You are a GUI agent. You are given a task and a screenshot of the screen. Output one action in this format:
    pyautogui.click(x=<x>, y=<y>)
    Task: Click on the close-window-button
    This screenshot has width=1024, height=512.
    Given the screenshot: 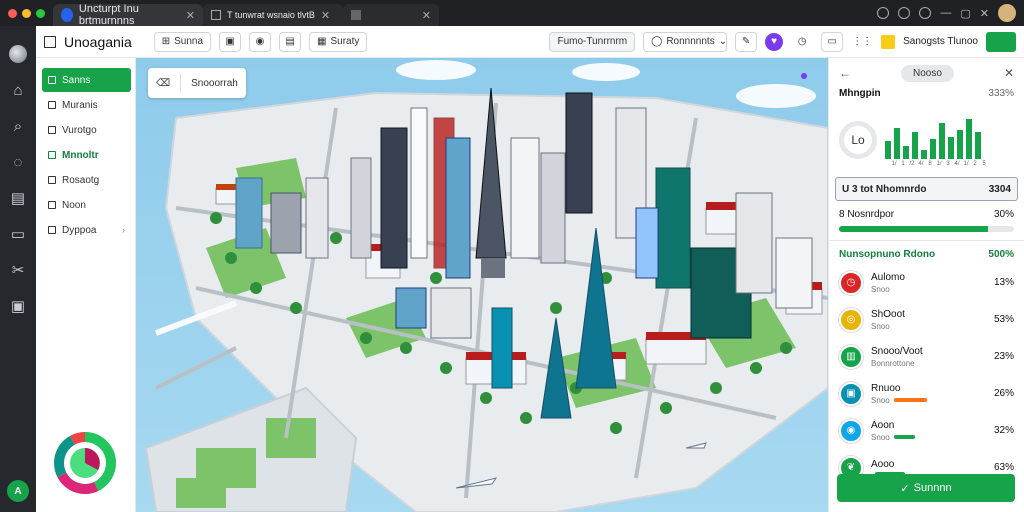 What is the action you would take?
    pyautogui.click(x=12, y=13)
    